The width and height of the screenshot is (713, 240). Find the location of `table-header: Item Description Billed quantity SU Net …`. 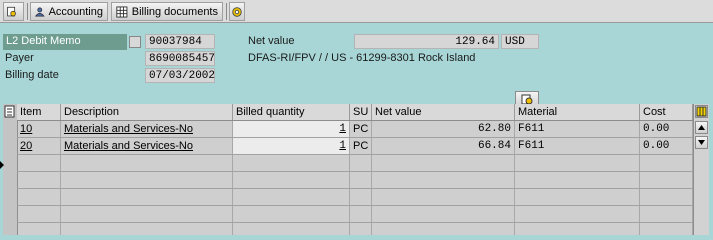

table-header: Item Description Billed quantity SU Net … is located at coordinates (355, 112).